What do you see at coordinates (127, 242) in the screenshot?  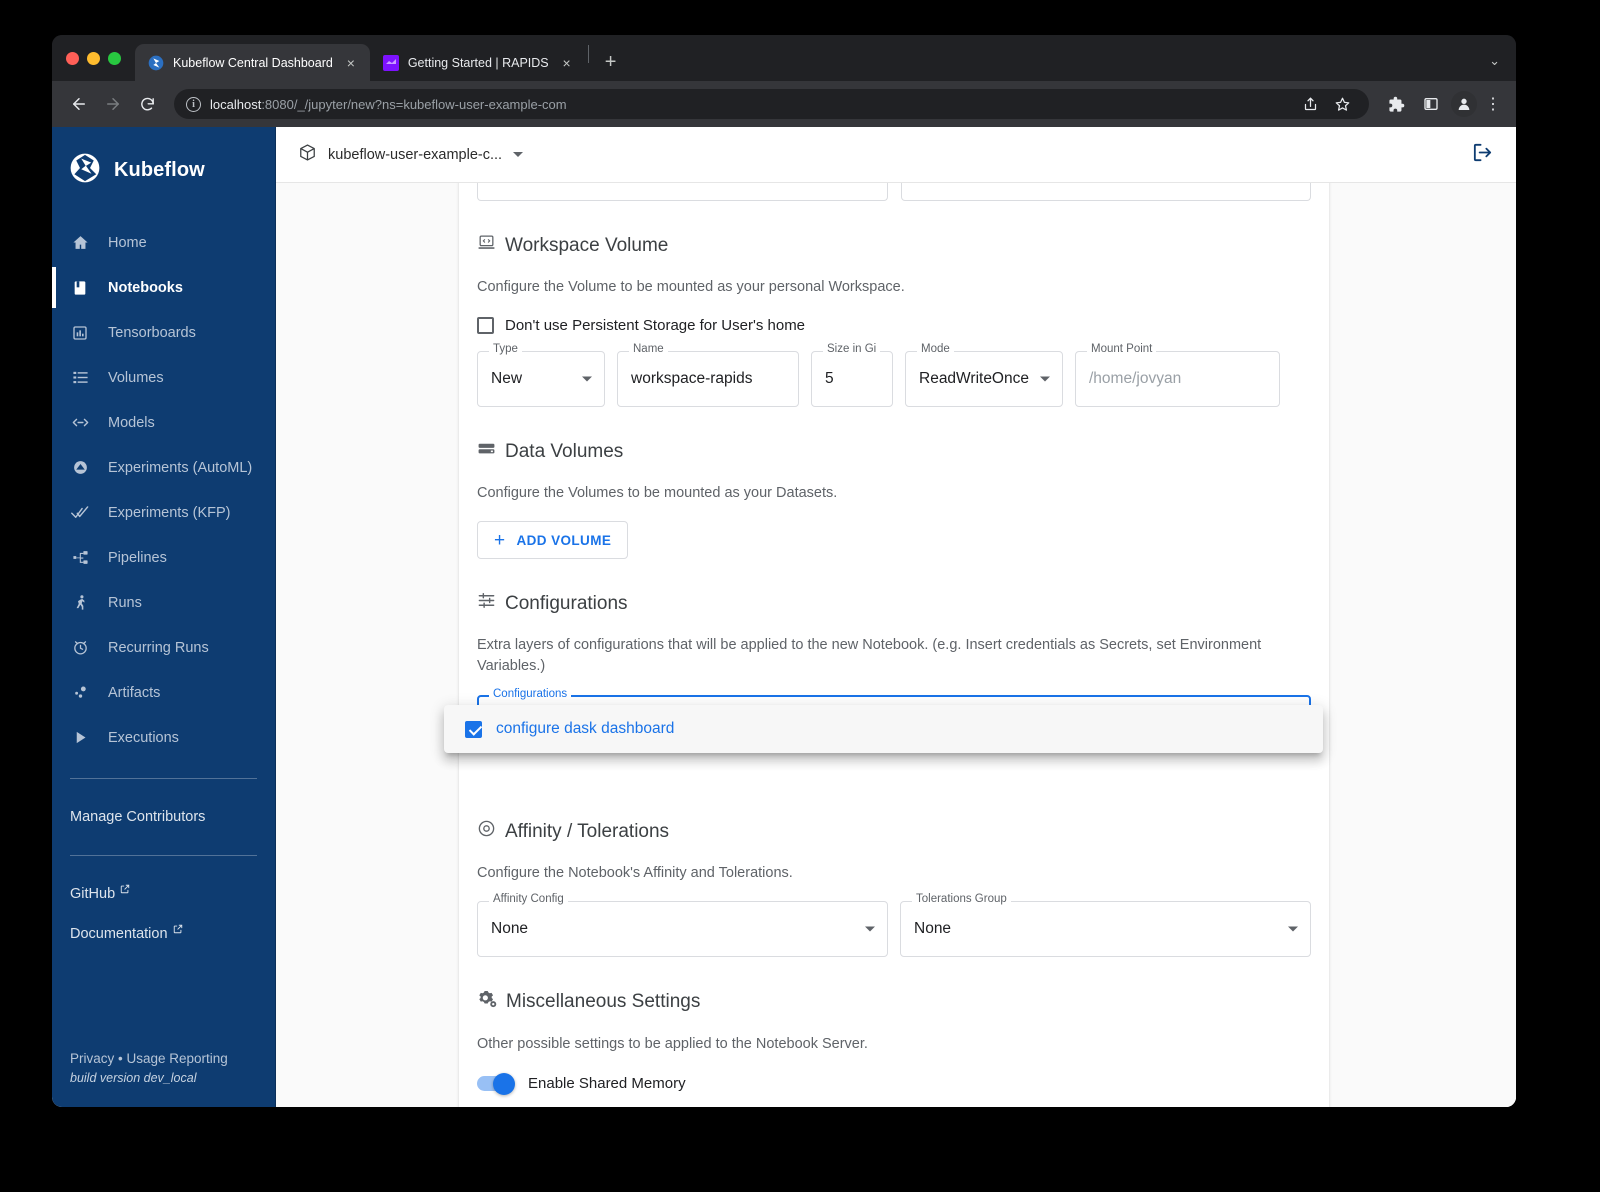 I see `sidebar-item-label: Home` at bounding box center [127, 242].